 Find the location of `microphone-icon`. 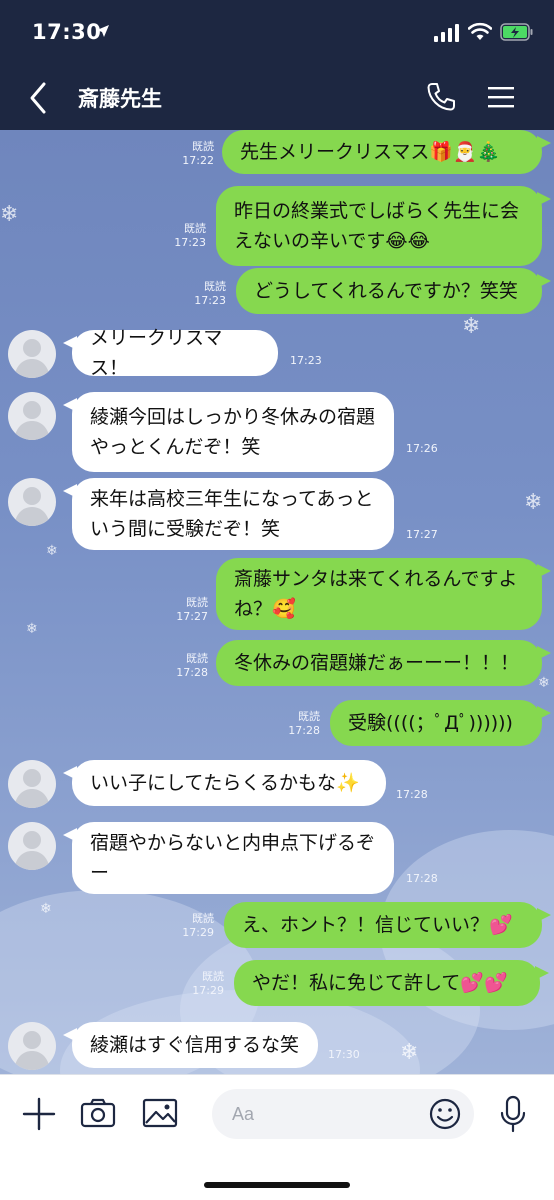

microphone-icon is located at coordinates (513, 1114).